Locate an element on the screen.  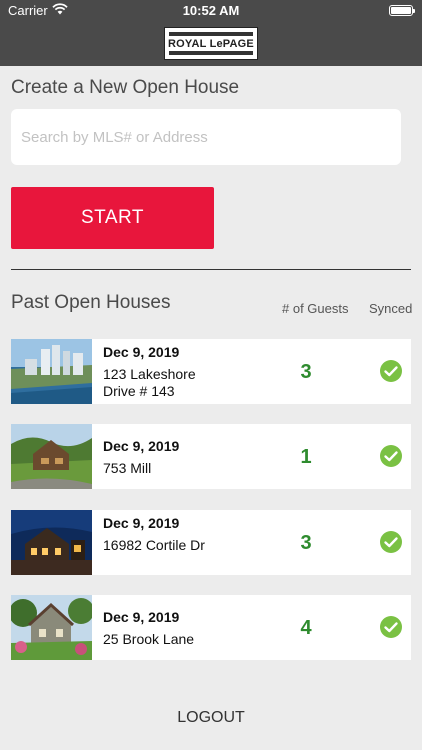
section-divider is located at coordinates (211, 269).